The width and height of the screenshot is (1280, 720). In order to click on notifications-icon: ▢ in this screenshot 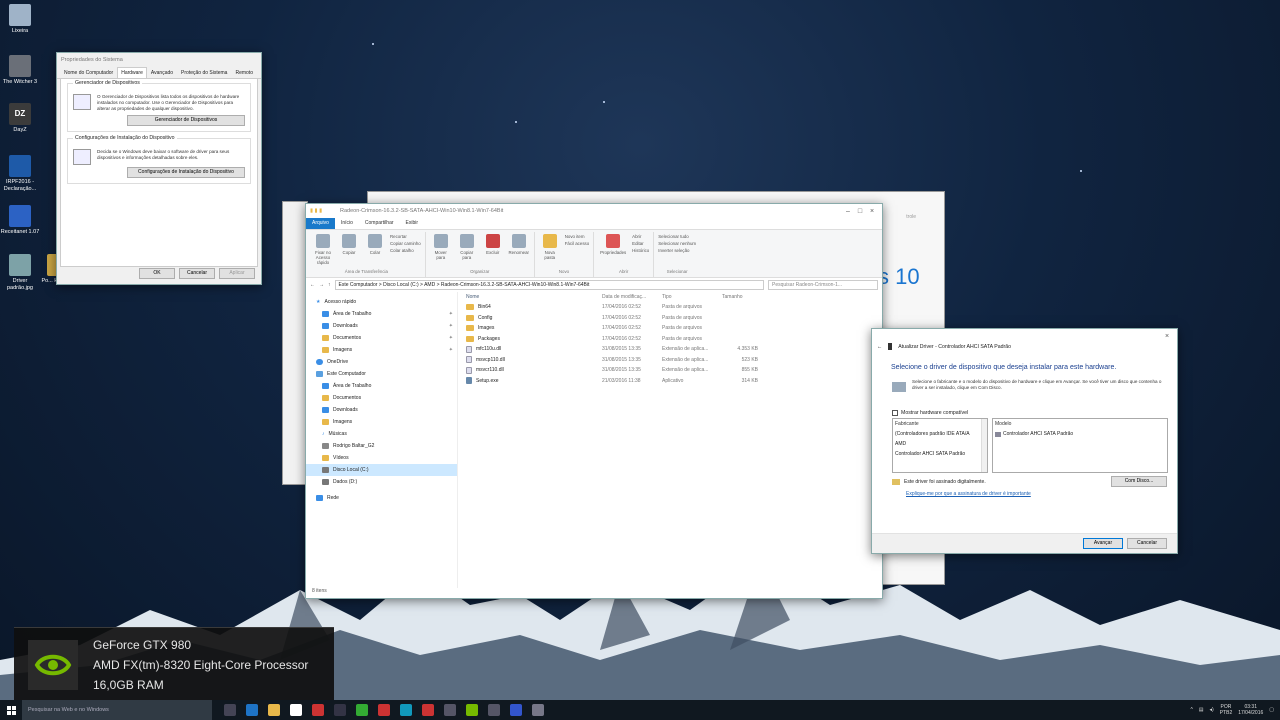, I will do `click(1271, 710)`.